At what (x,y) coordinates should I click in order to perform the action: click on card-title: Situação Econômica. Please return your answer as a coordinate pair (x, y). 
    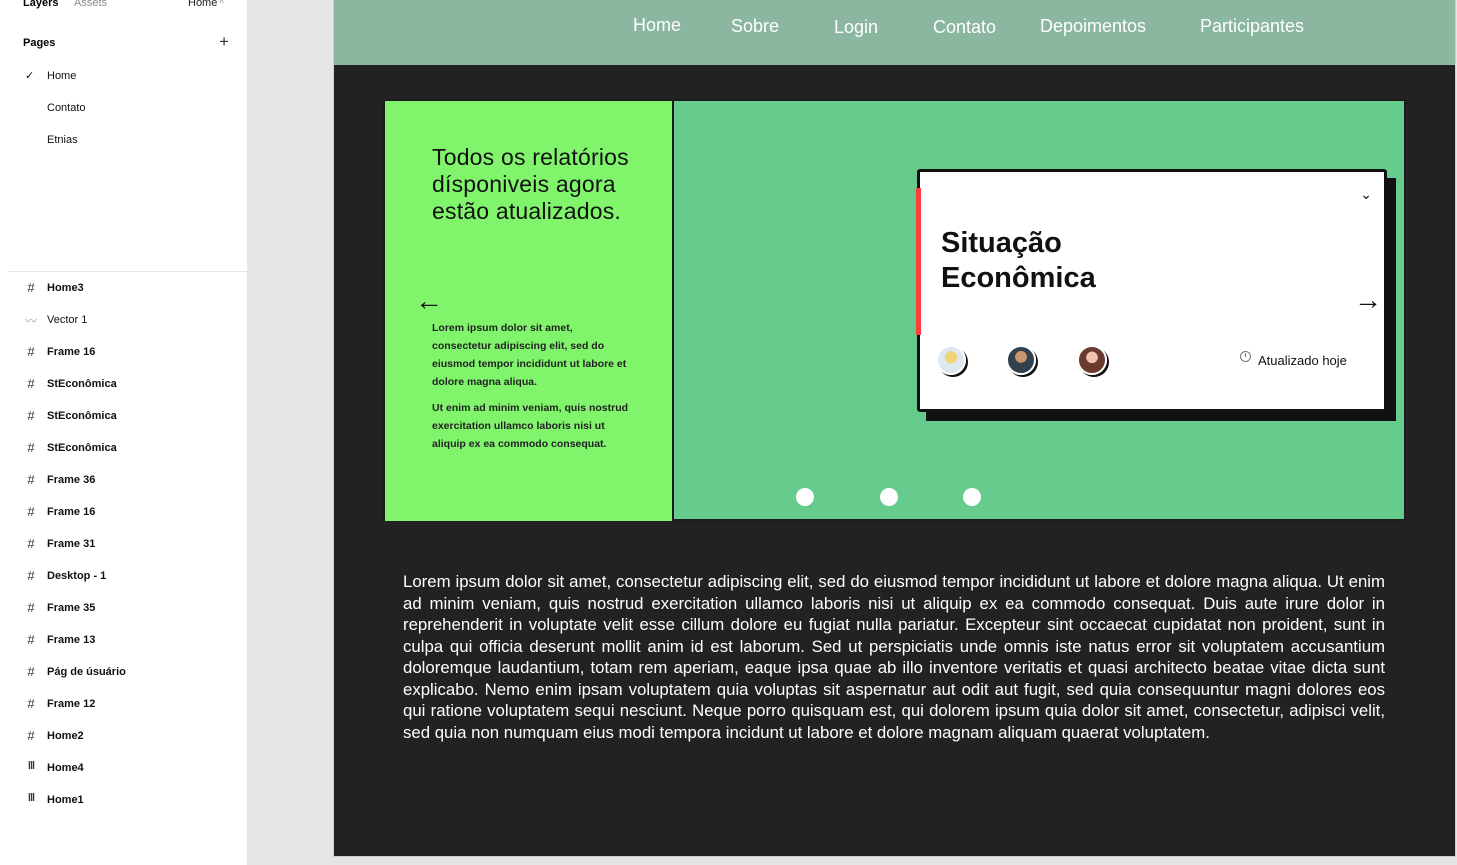
    Looking at the image, I should click on (1018, 260).